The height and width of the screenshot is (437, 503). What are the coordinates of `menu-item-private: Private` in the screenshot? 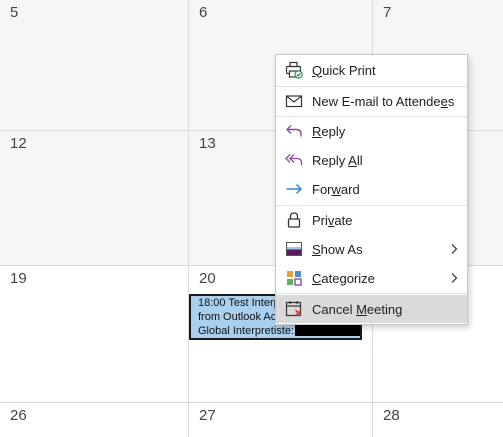 It's located at (371, 220).